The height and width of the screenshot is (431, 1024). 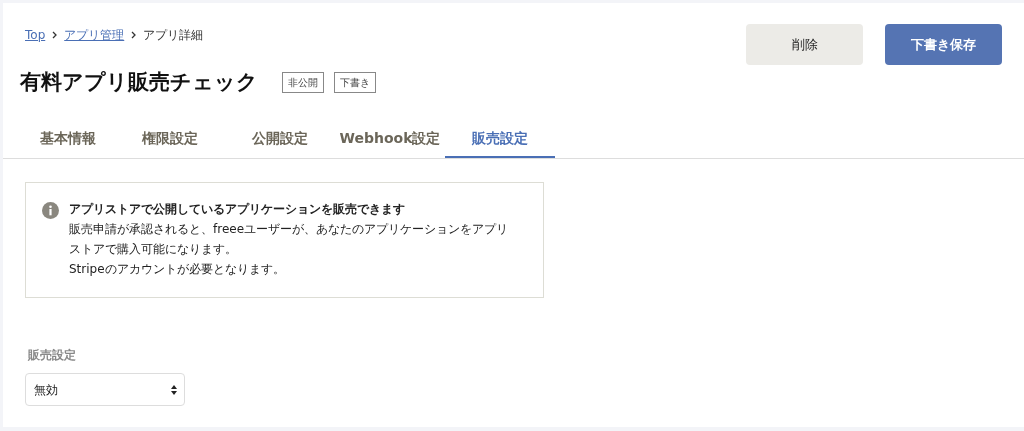 What do you see at coordinates (170, 140) in the screenshot?
I see `tab: 権限設定` at bounding box center [170, 140].